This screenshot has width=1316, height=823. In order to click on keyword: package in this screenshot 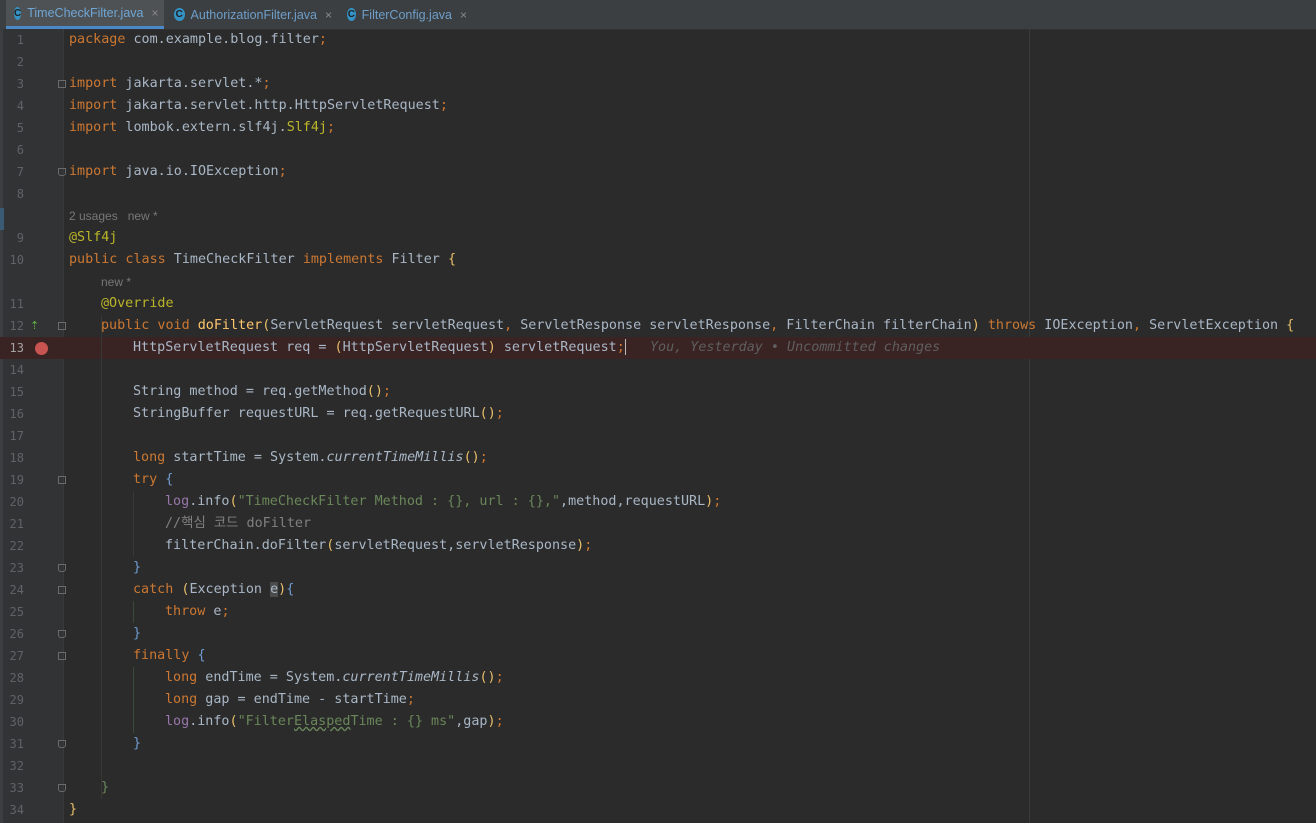, I will do `click(97, 39)`.